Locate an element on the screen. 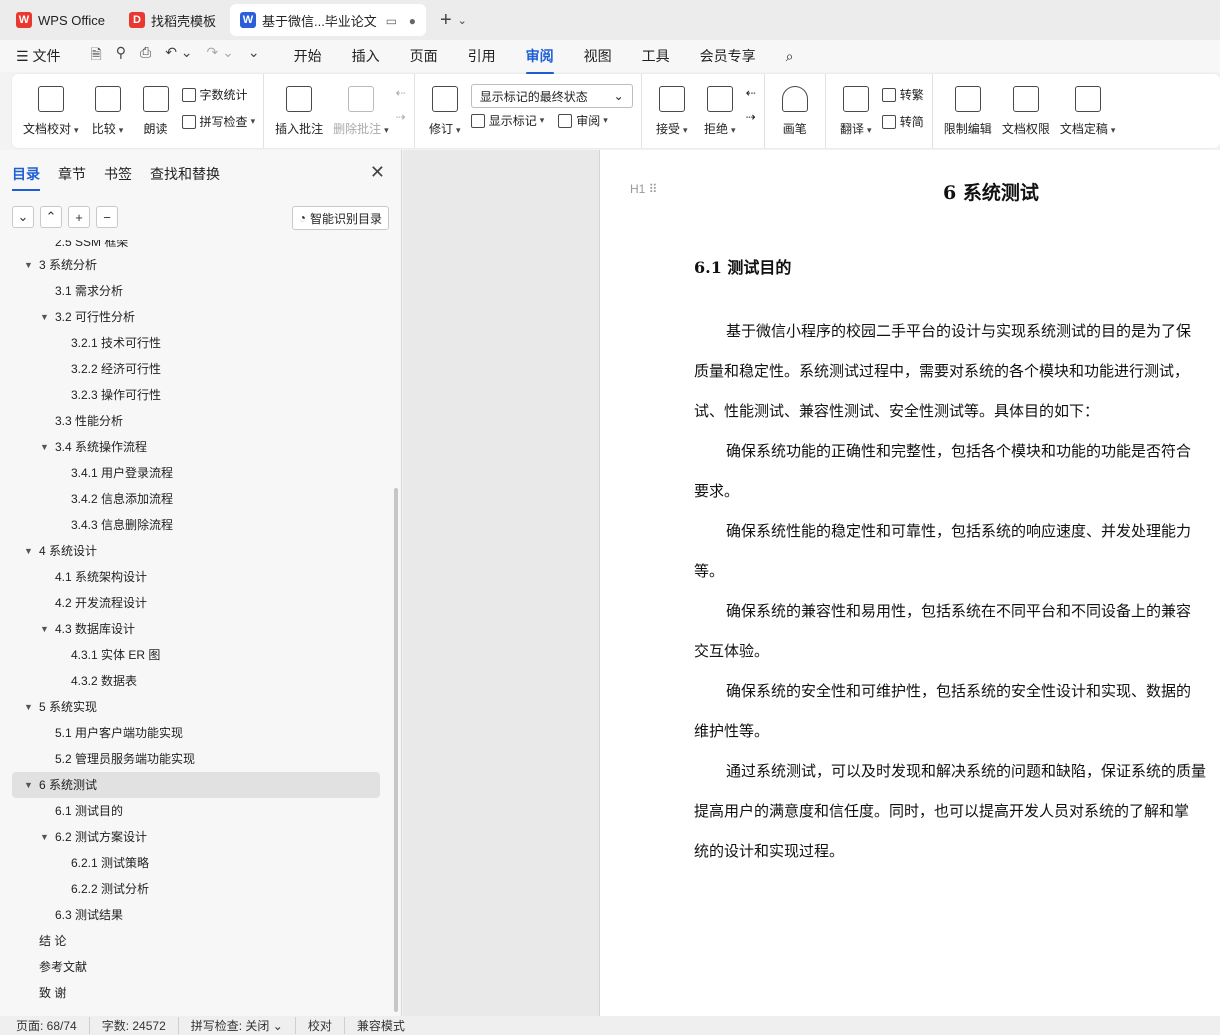 The height and width of the screenshot is (1035, 1220). finalize-button: 文档定稿 ▾ is located at coordinates (1088, 109).